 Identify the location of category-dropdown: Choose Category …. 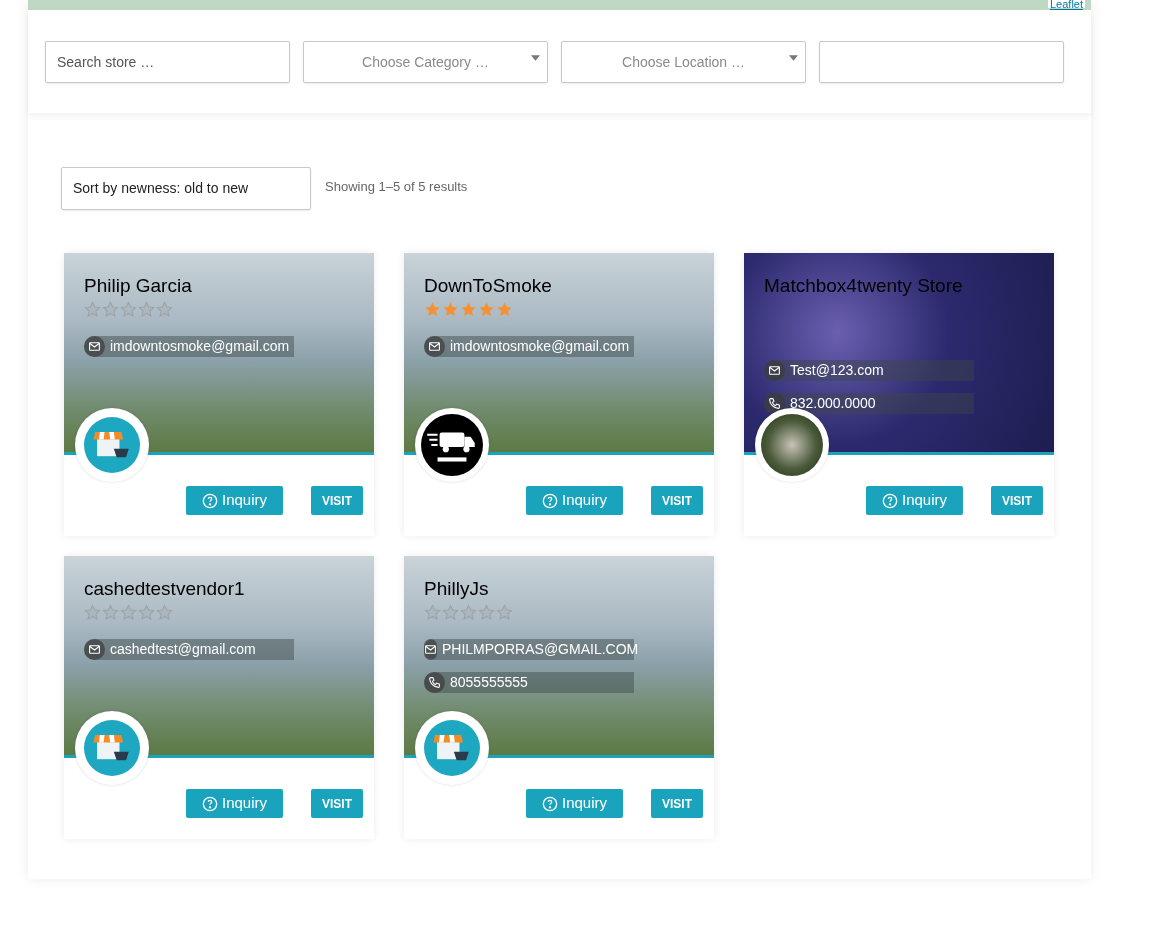
(425, 62).